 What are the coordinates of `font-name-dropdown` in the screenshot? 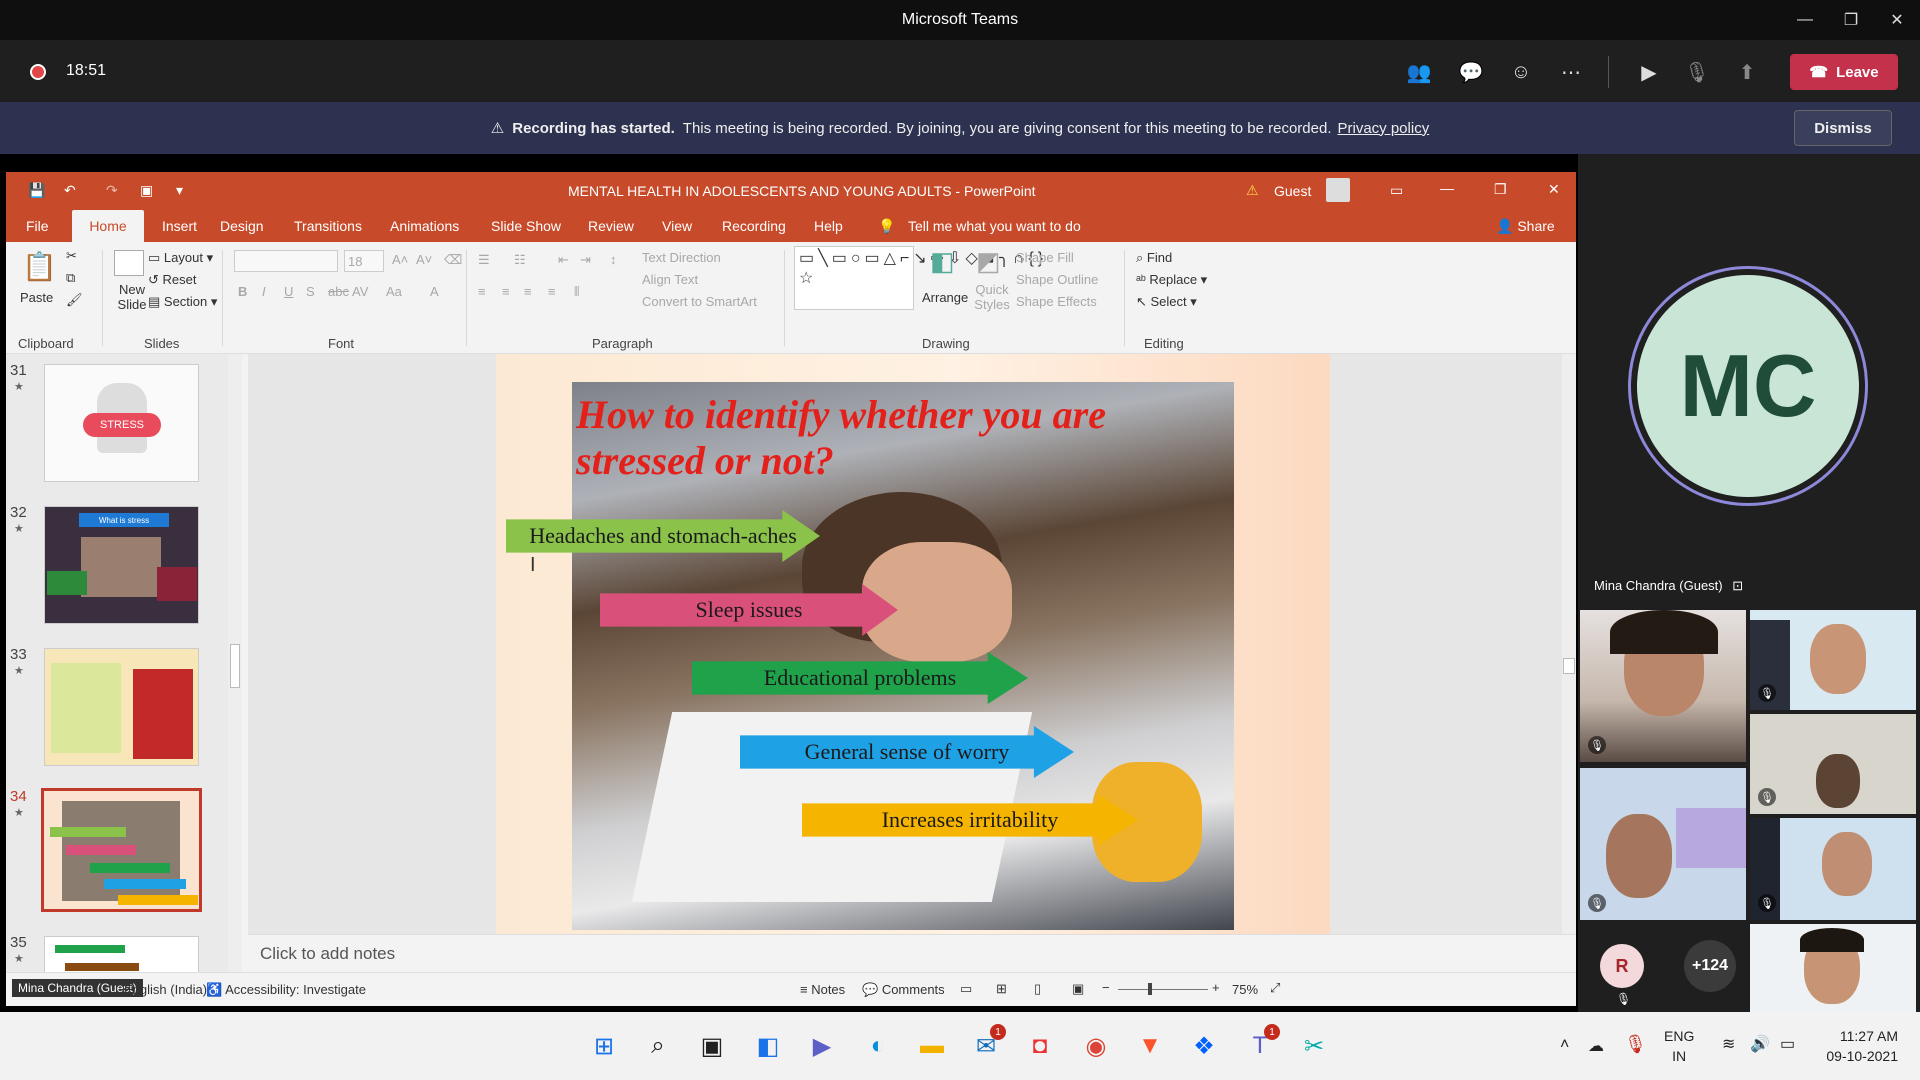 It's located at (286, 261).